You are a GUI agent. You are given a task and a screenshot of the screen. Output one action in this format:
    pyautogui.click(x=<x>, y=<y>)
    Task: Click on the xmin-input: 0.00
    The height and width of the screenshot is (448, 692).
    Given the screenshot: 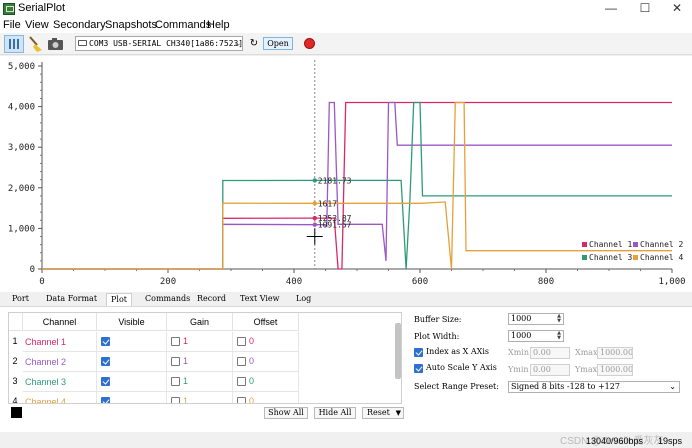 What is the action you would take?
    pyautogui.click(x=550, y=353)
    